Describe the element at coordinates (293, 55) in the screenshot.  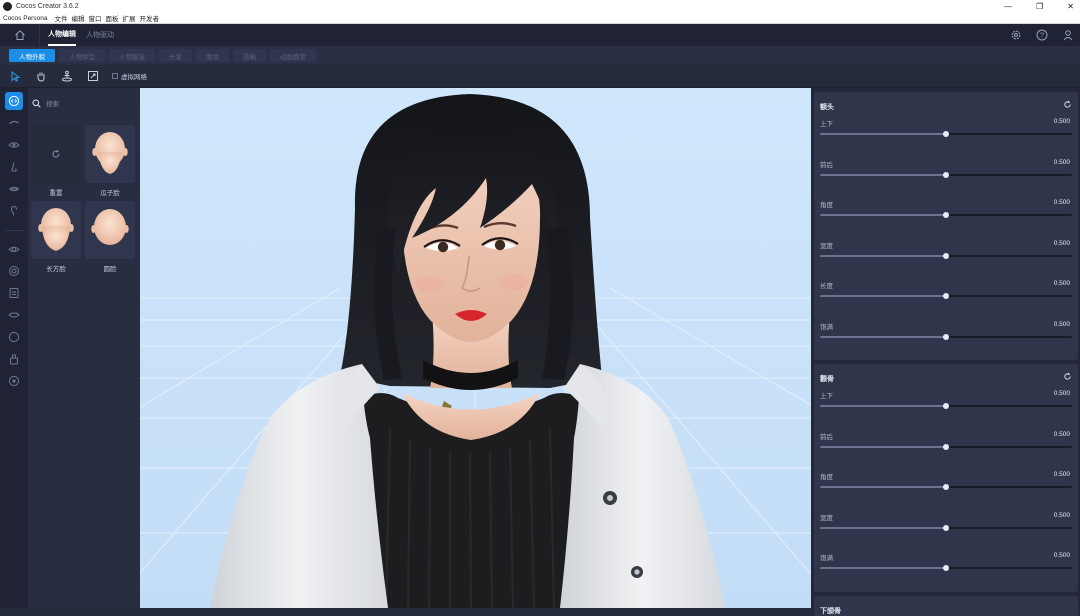
I see `subtab-animation: 动画面管` at that location.